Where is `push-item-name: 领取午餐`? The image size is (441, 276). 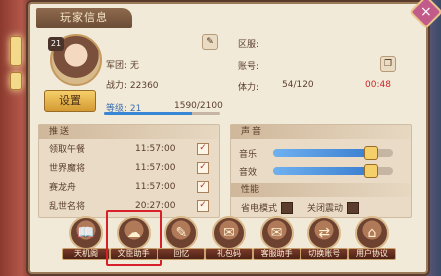 push-item-name: 领取午餐 is located at coordinates (67, 150).